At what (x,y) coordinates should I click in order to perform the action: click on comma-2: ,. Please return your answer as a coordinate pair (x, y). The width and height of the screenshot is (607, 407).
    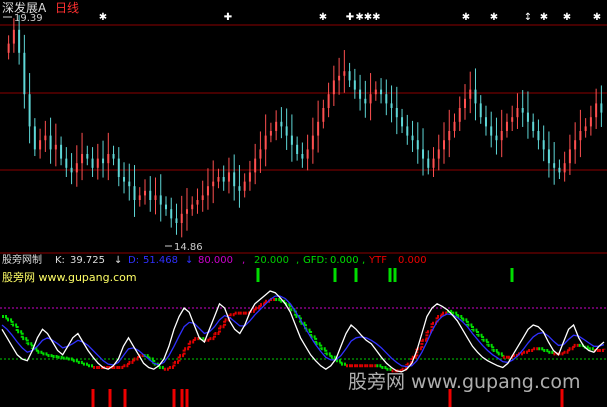
    Looking at the image, I should click on (297, 260).